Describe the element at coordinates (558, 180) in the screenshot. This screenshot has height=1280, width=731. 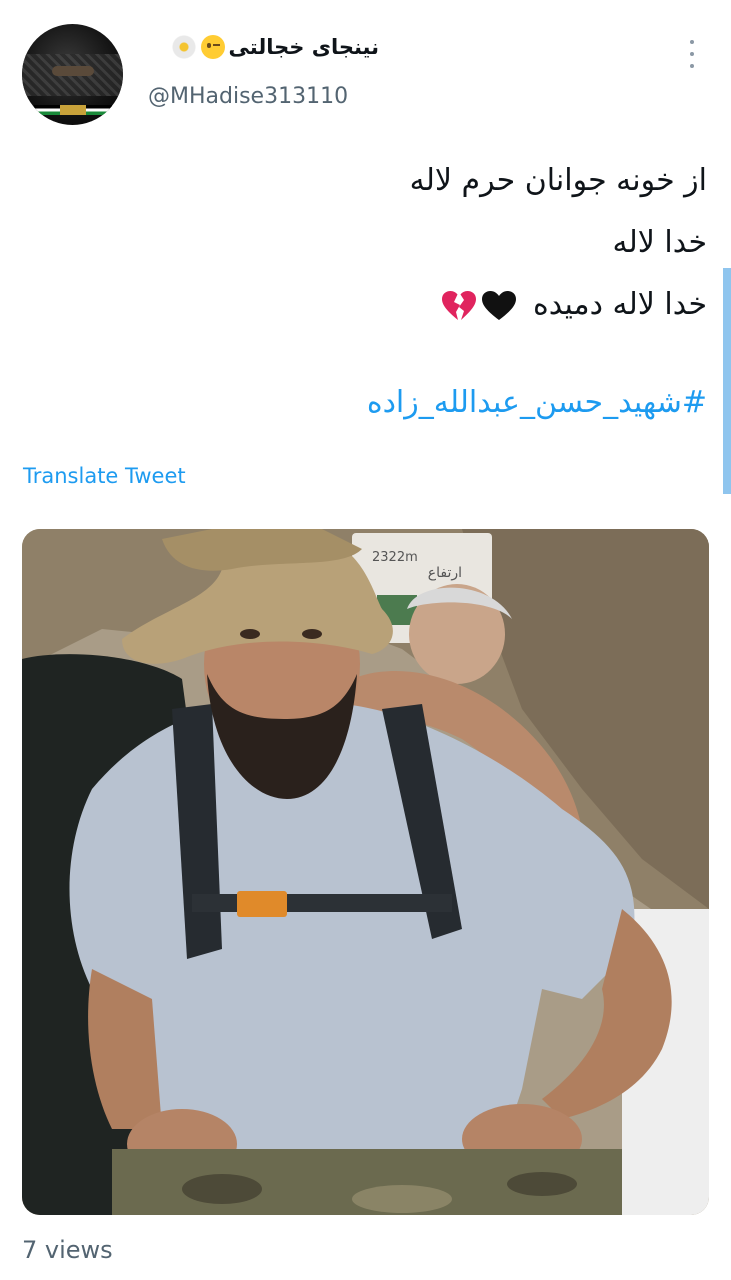
I see `tweet-line: از خونه جوانان حرم لاله` at that location.